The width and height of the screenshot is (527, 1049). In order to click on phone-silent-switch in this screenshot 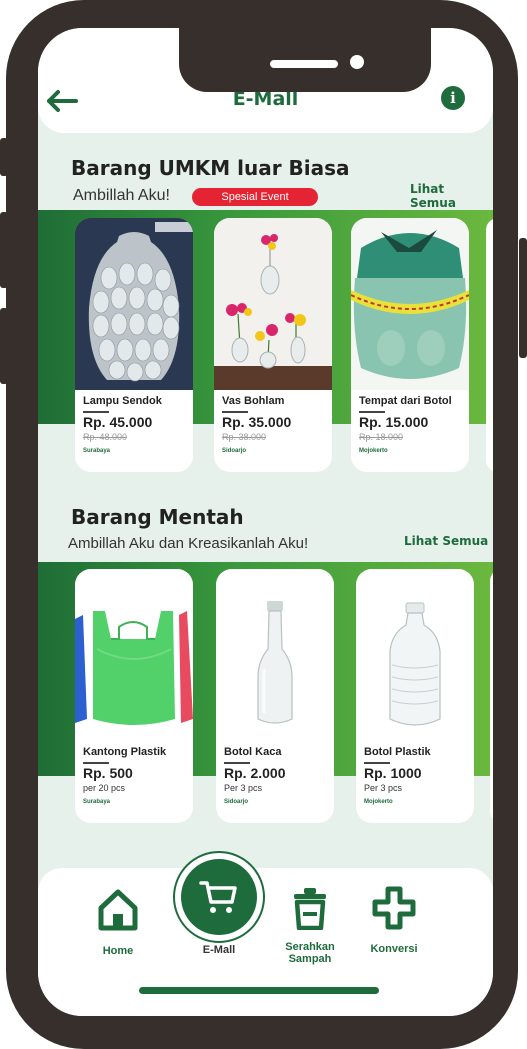, I will do `click(4, 157)`.